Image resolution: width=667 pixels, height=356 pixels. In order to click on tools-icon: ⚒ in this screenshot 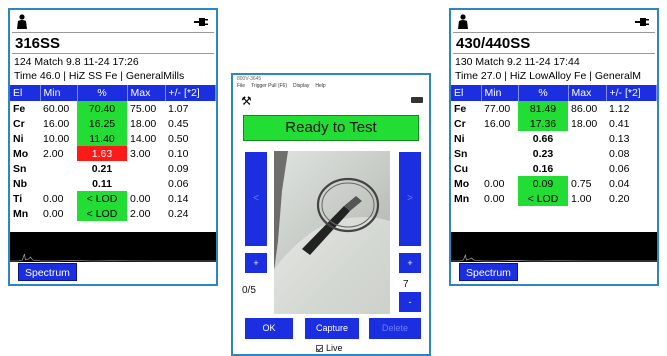, I will do `click(246, 101)`.